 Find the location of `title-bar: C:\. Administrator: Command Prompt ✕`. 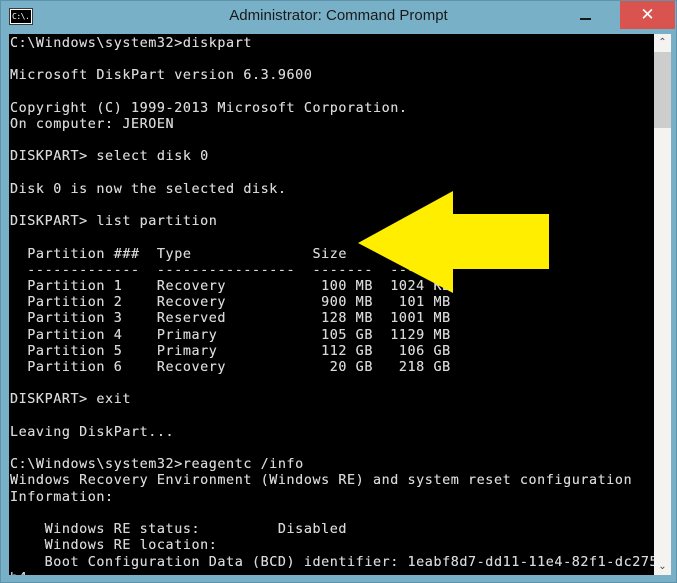

title-bar: C:\. Administrator: Command Prompt ✕ is located at coordinates (338, 16).